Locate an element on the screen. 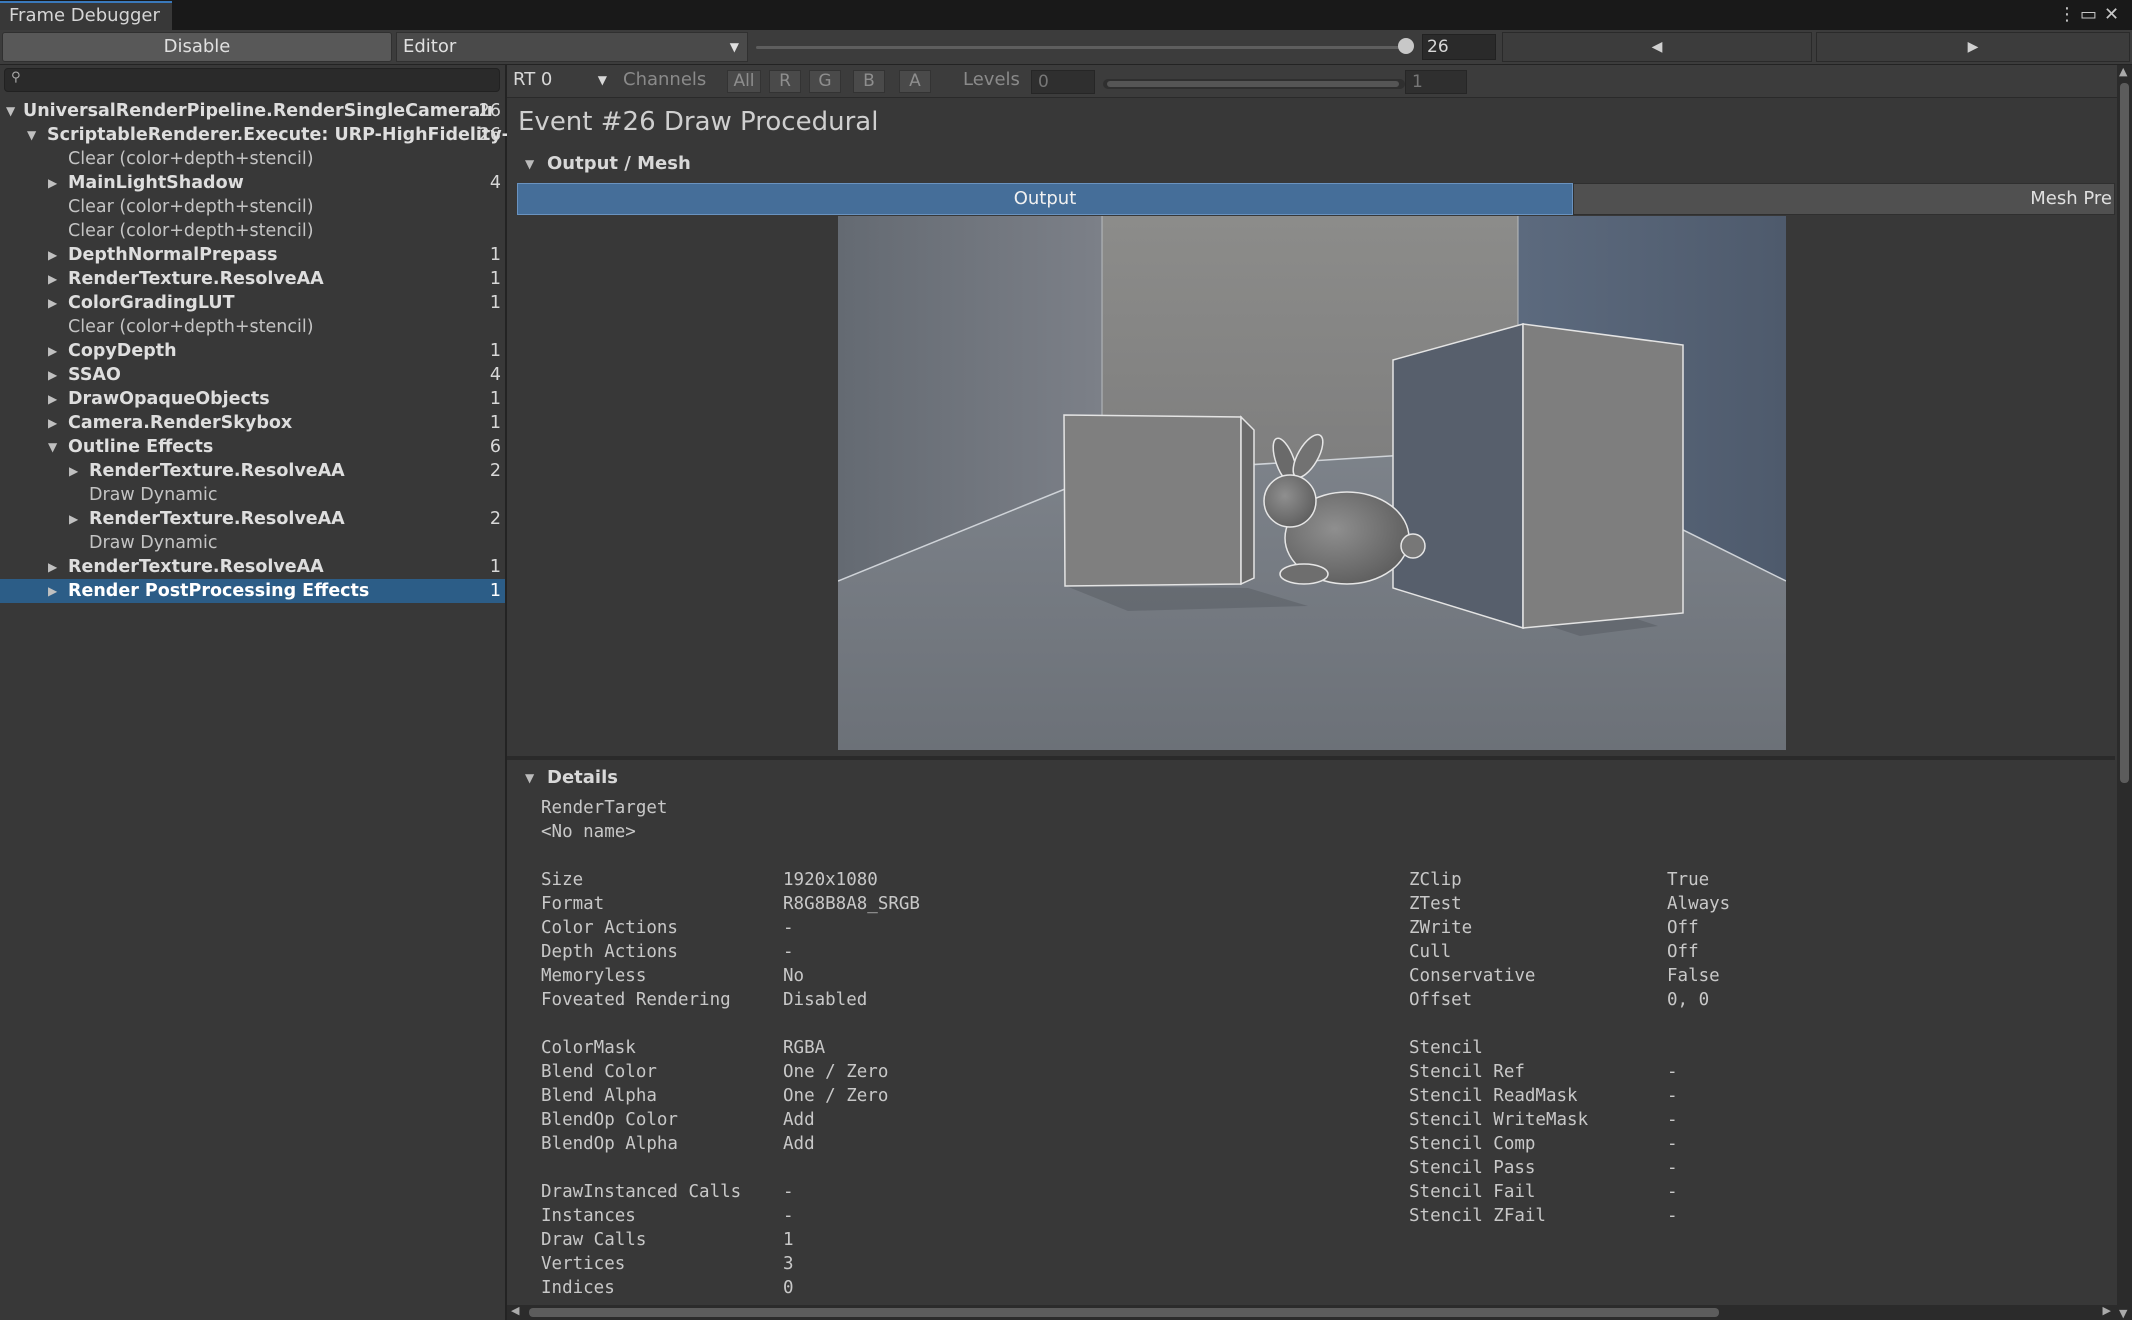  details-key: Stencil ReadMask is located at coordinates (1493, 1096).